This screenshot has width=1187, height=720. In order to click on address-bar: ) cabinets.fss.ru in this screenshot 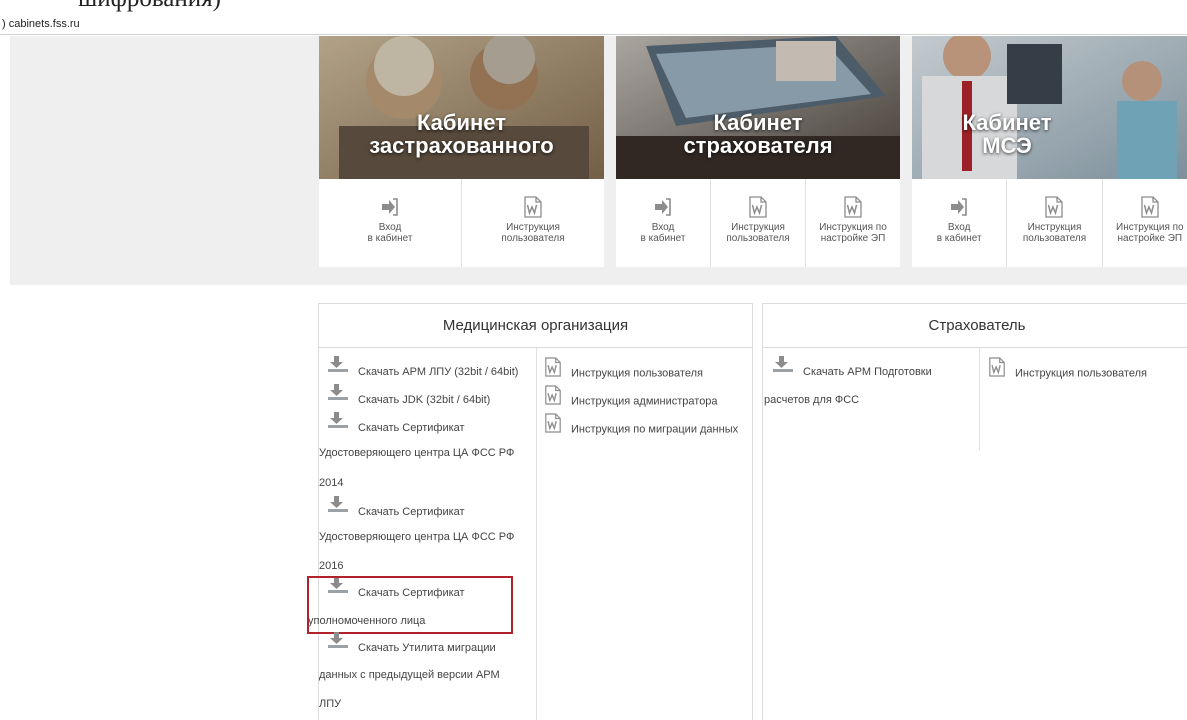, I will do `click(593, 24)`.